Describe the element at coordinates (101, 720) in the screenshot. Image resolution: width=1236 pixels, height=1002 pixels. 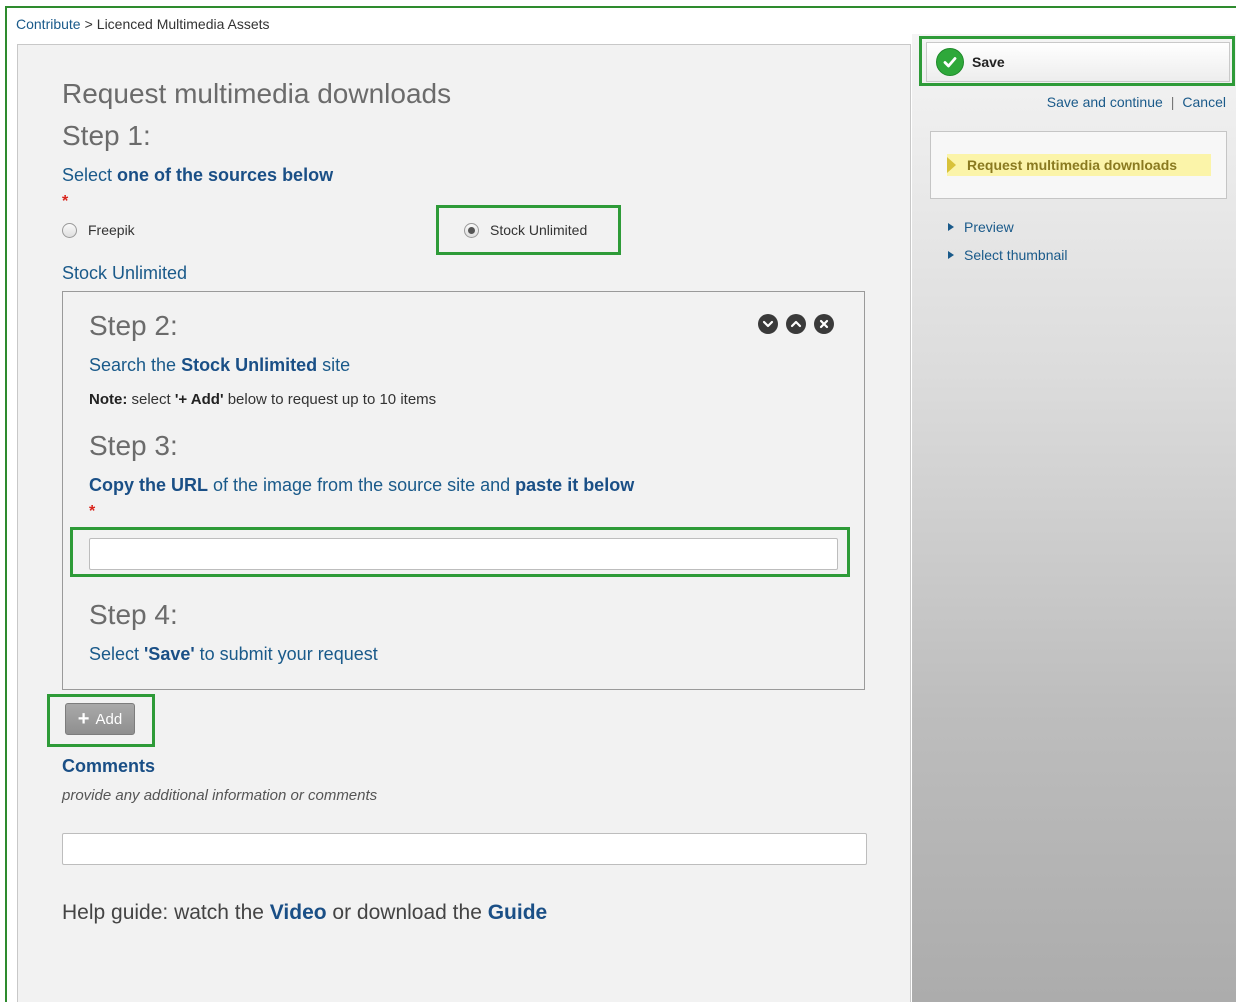
I see `highlight-add-button` at that location.